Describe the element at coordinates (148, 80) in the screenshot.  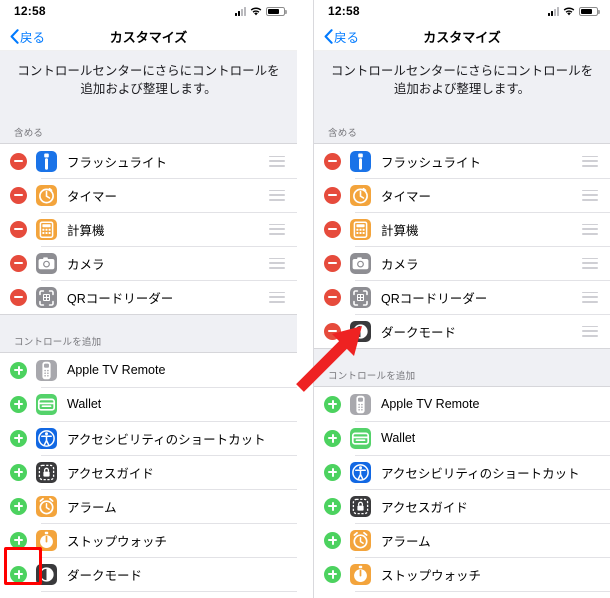
I see `page-description: コントロールセンターにさらにコントロールを追加および整理します。` at that location.